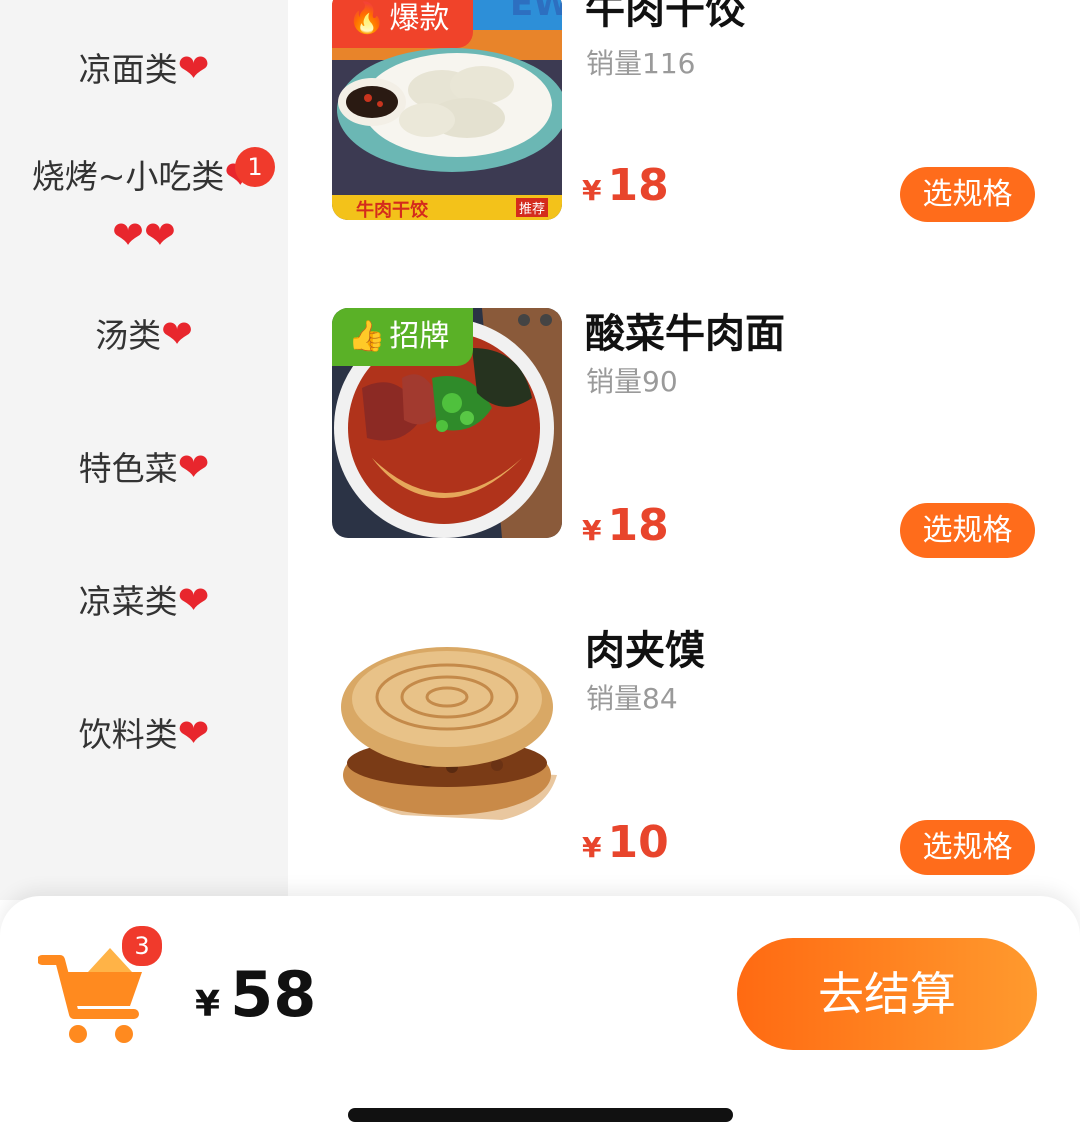  What do you see at coordinates (887, 994) in the screenshot?
I see `checkout-button: 去结算` at bounding box center [887, 994].